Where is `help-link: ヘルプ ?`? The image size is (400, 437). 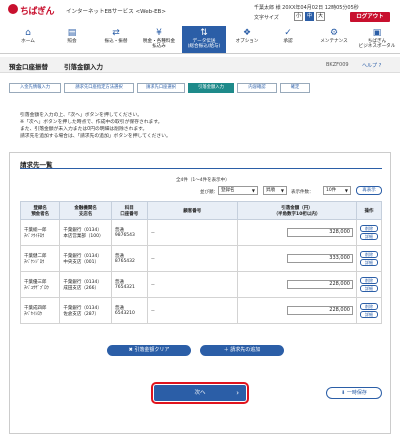 help-link: ヘルプ ? is located at coordinates (371, 65).